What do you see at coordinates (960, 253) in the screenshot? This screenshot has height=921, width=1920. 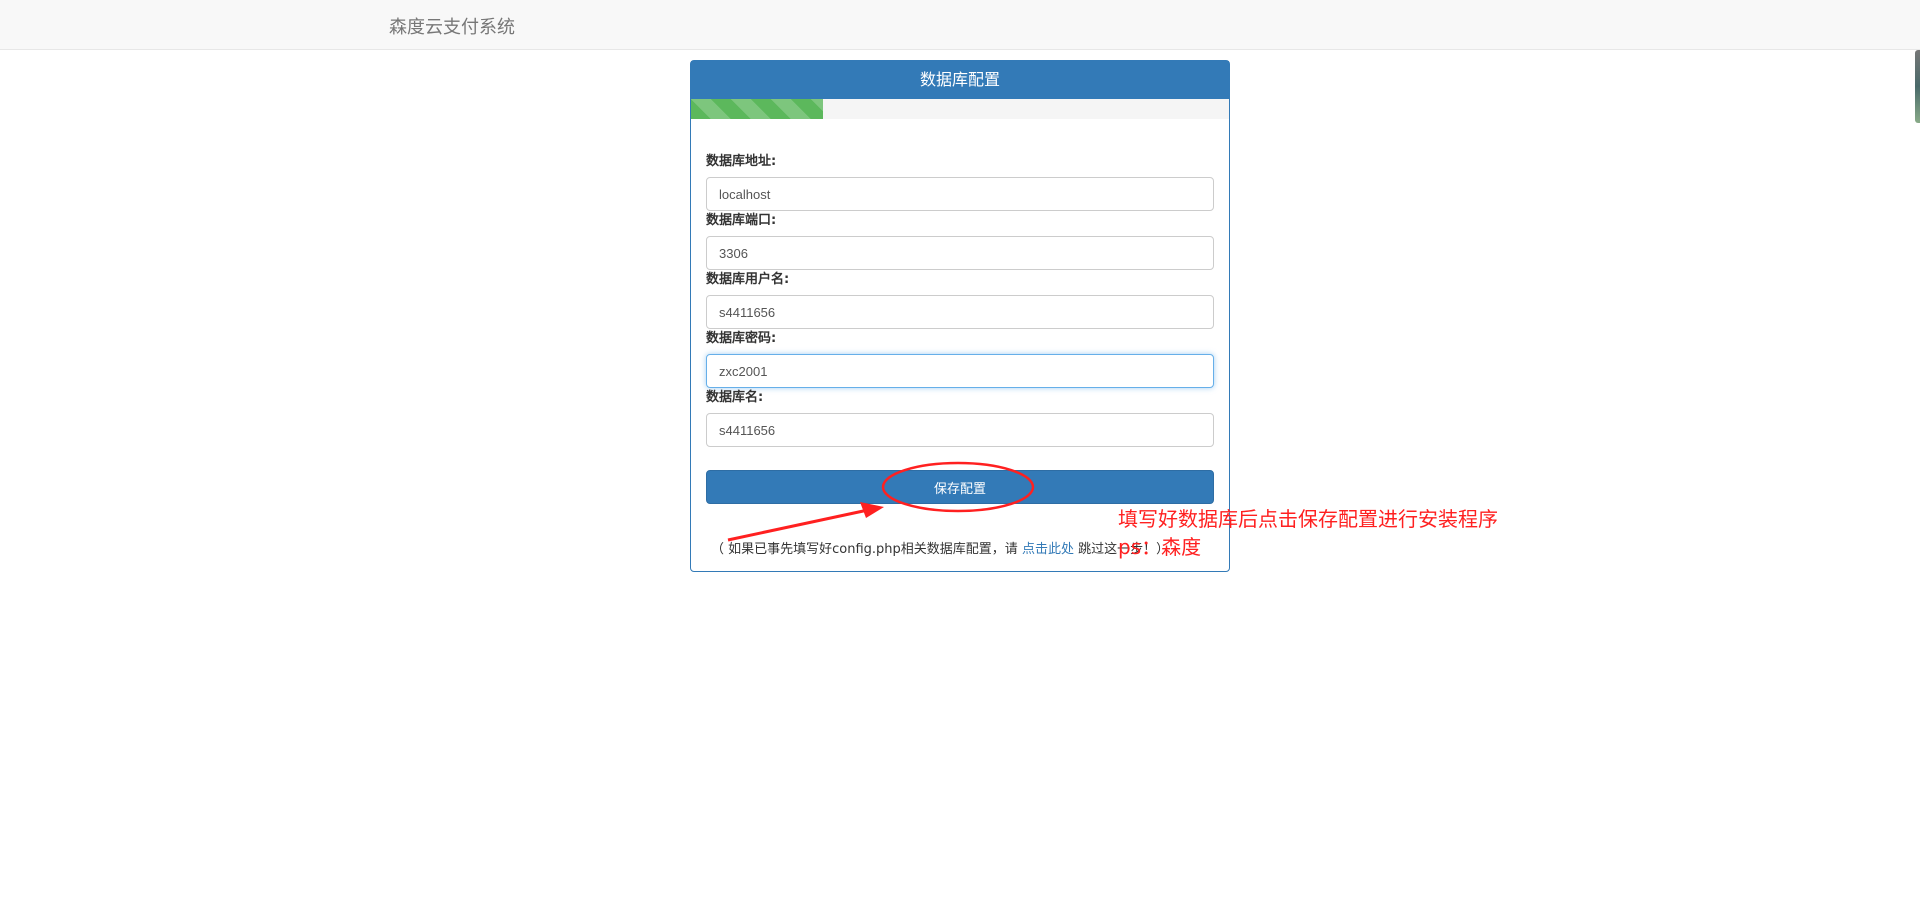 I see `db-port-input` at bounding box center [960, 253].